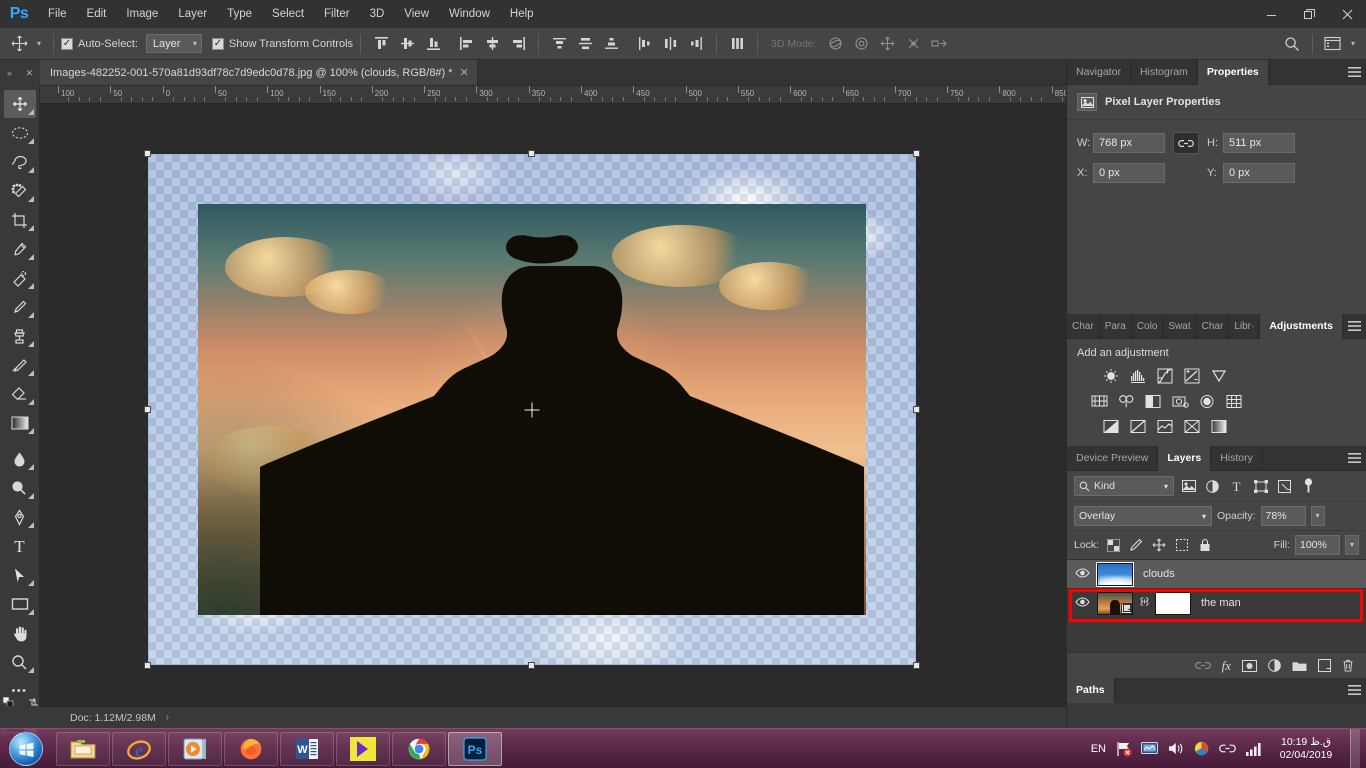  Describe the element at coordinates (1219, 376) in the screenshot. I see `vibrance-icon` at that location.